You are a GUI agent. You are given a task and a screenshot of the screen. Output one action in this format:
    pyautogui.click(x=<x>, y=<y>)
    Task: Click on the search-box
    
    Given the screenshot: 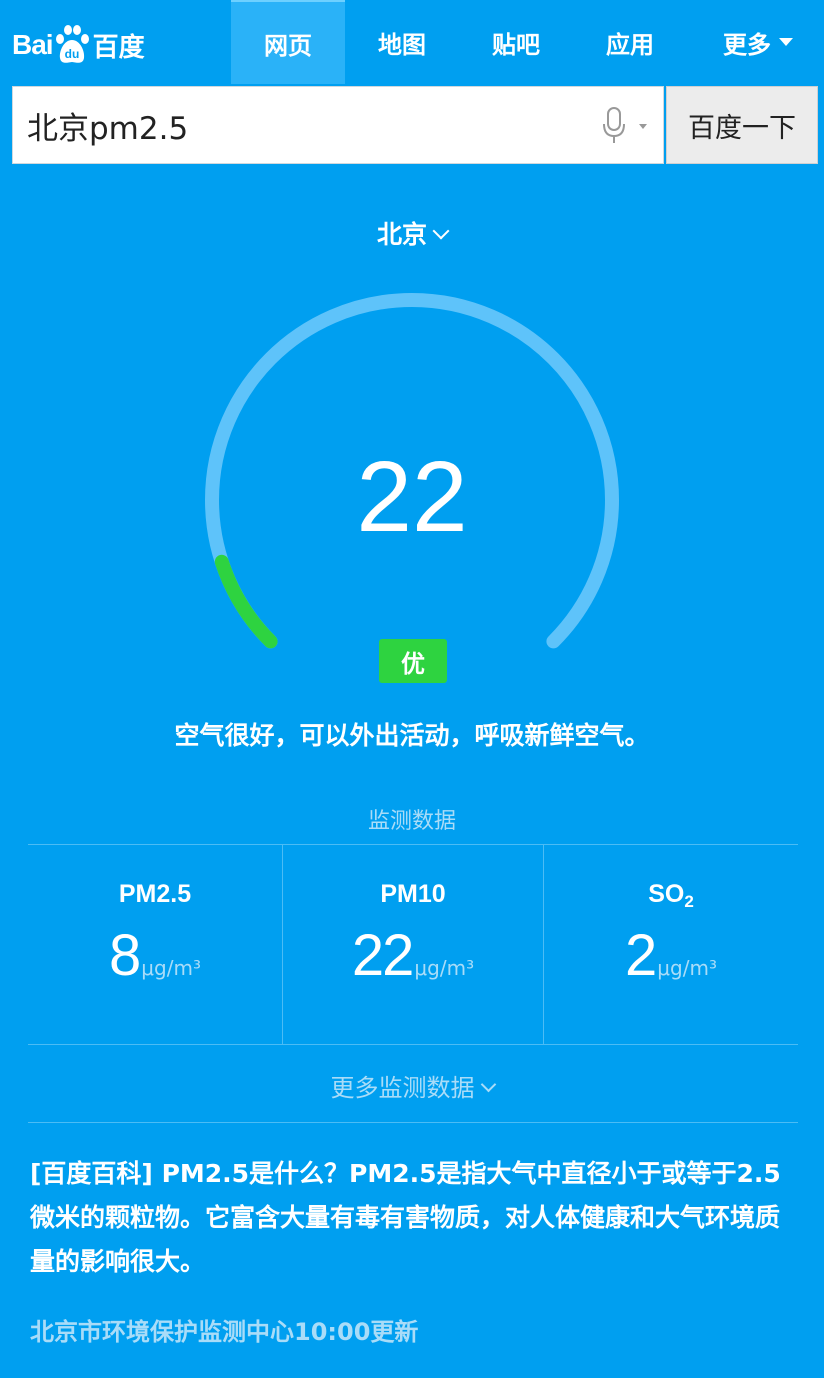 What is the action you would take?
    pyautogui.click(x=338, y=125)
    